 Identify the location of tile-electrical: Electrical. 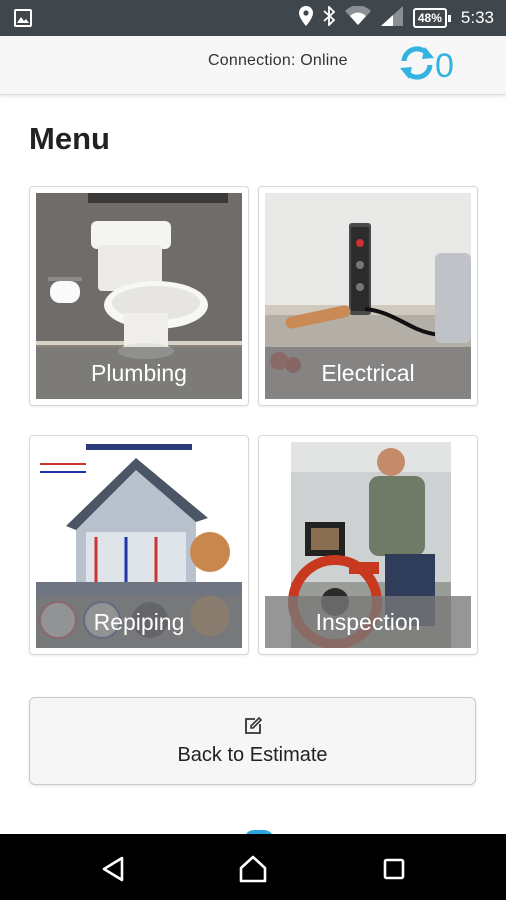
(368, 296).